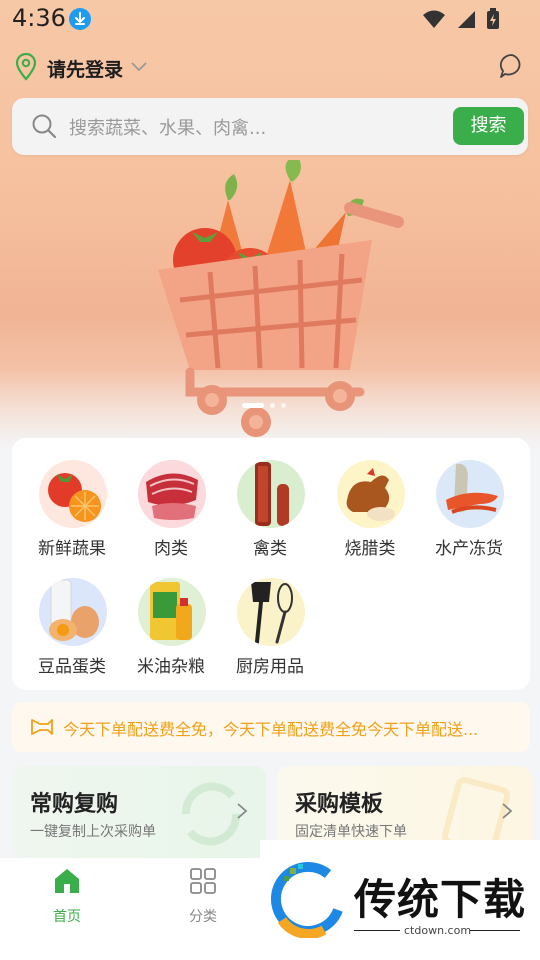  I want to click on status-icons, so click(461, 19).